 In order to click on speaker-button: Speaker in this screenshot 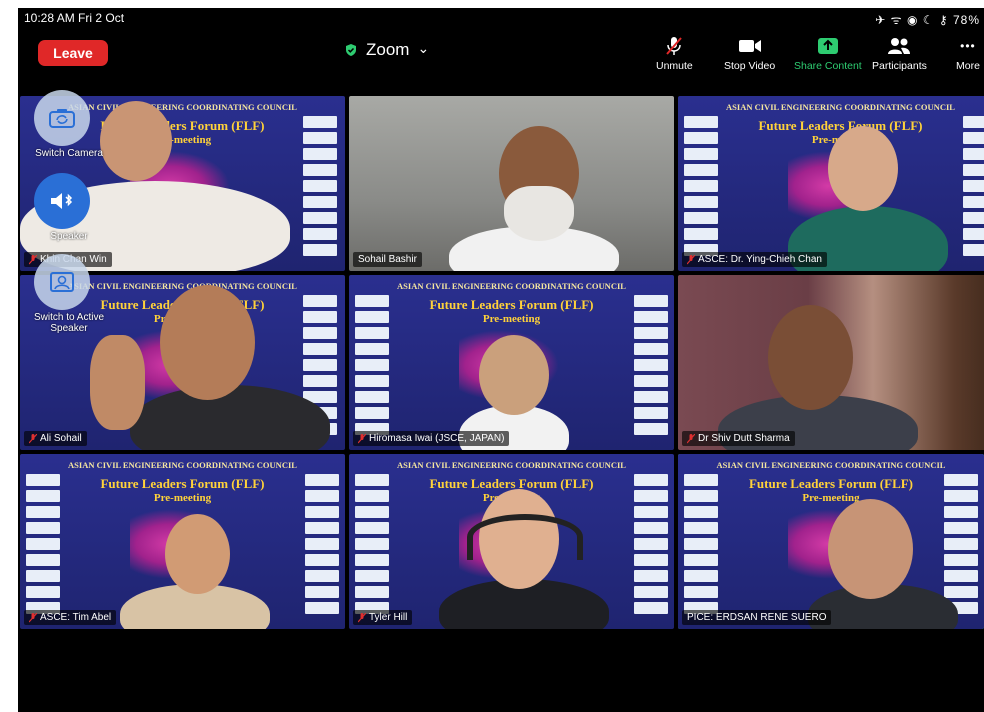, I will do `click(62, 207)`.